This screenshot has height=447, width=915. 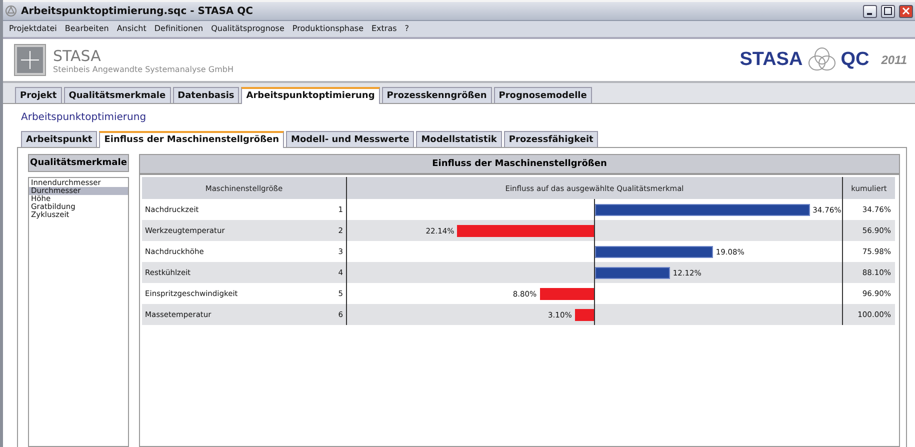 What do you see at coordinates (179, 29) in the screenshot?
I see `menu-item: Definitionen` at bounding box center [179, 29].